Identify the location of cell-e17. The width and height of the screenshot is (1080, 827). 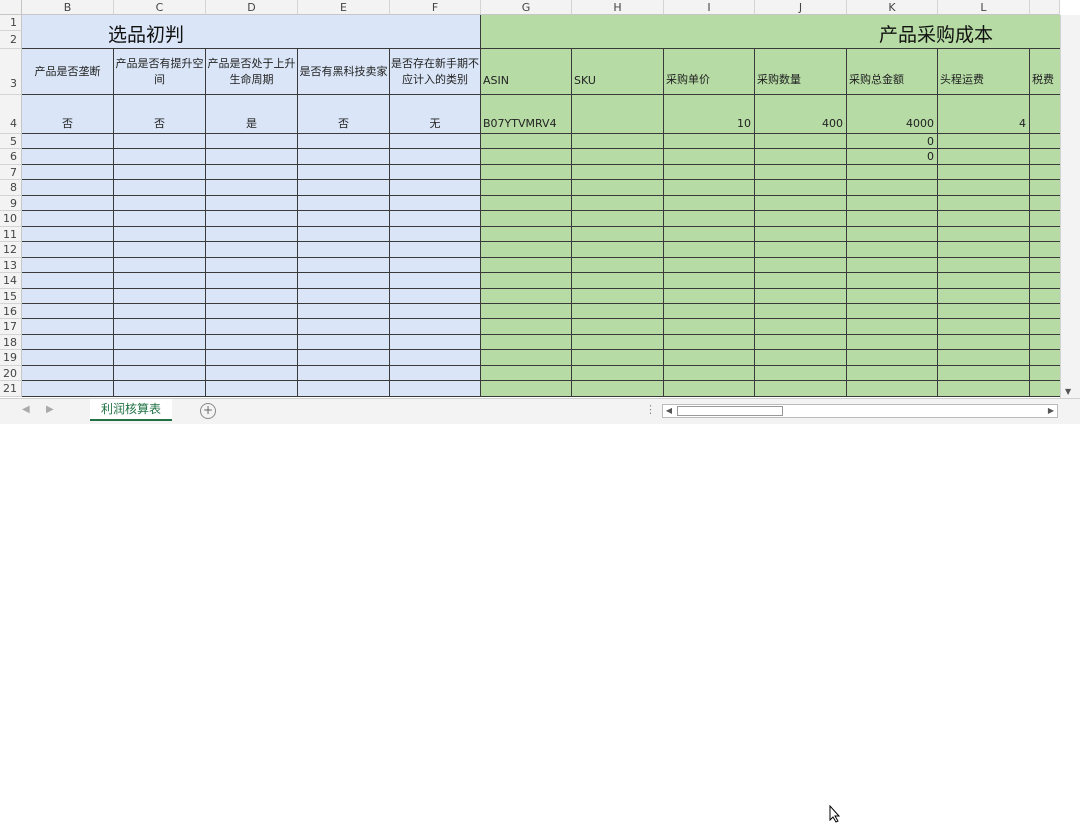
(344, 327).